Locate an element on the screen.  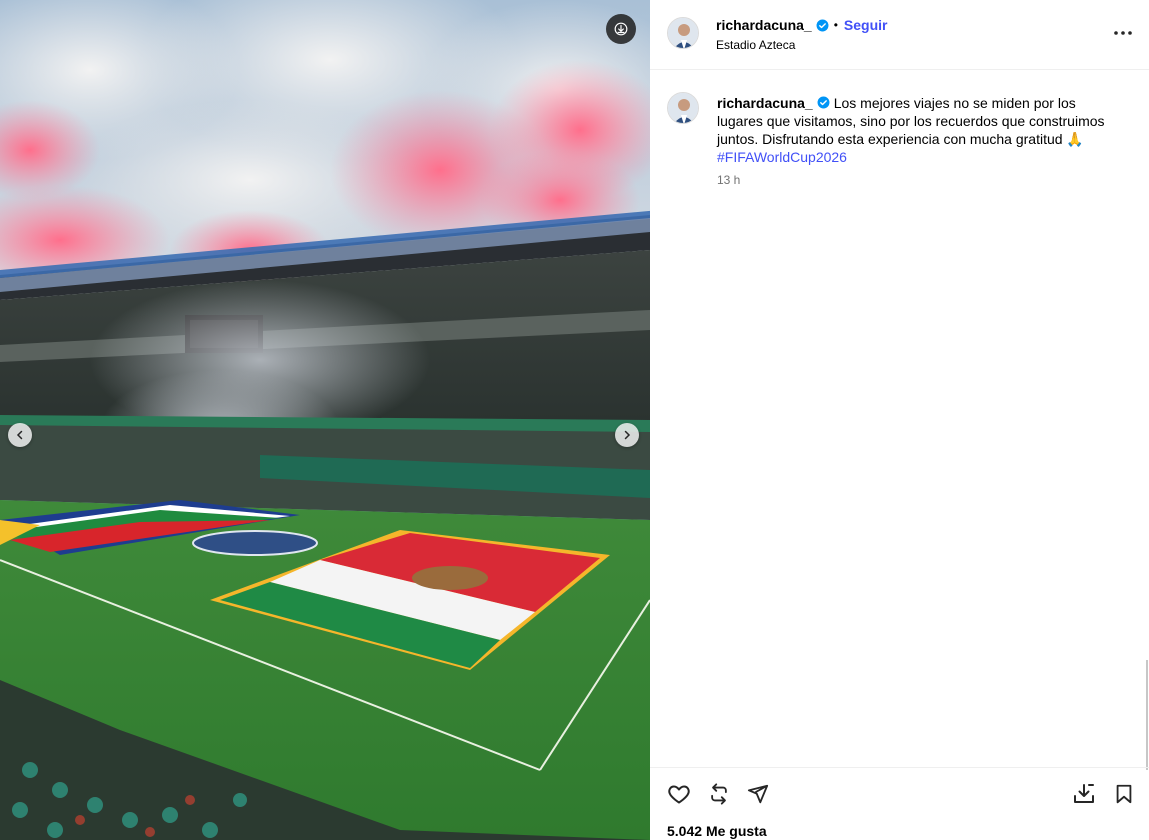
location-link: Estadio Azteca is located at coordinates (755, 45).